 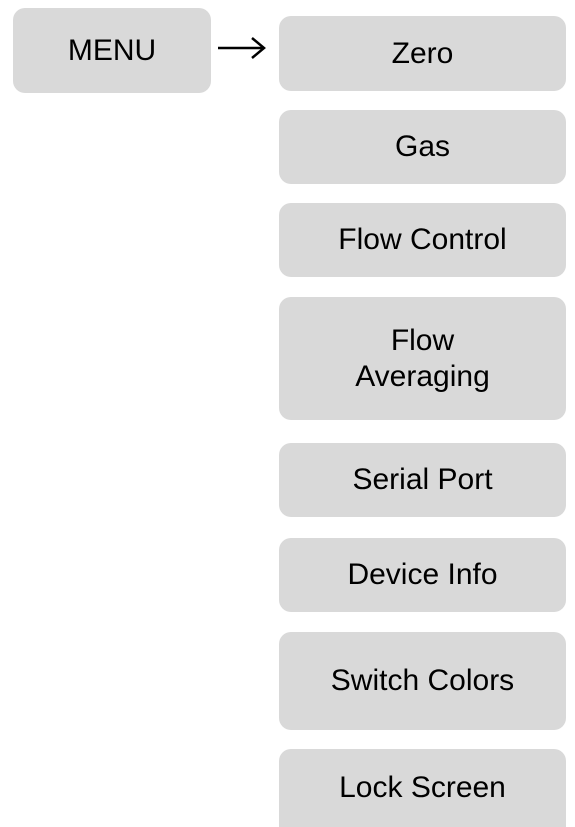 I want to click on menu-option-flow-control: Flow Control, so click(x=422, y=240).